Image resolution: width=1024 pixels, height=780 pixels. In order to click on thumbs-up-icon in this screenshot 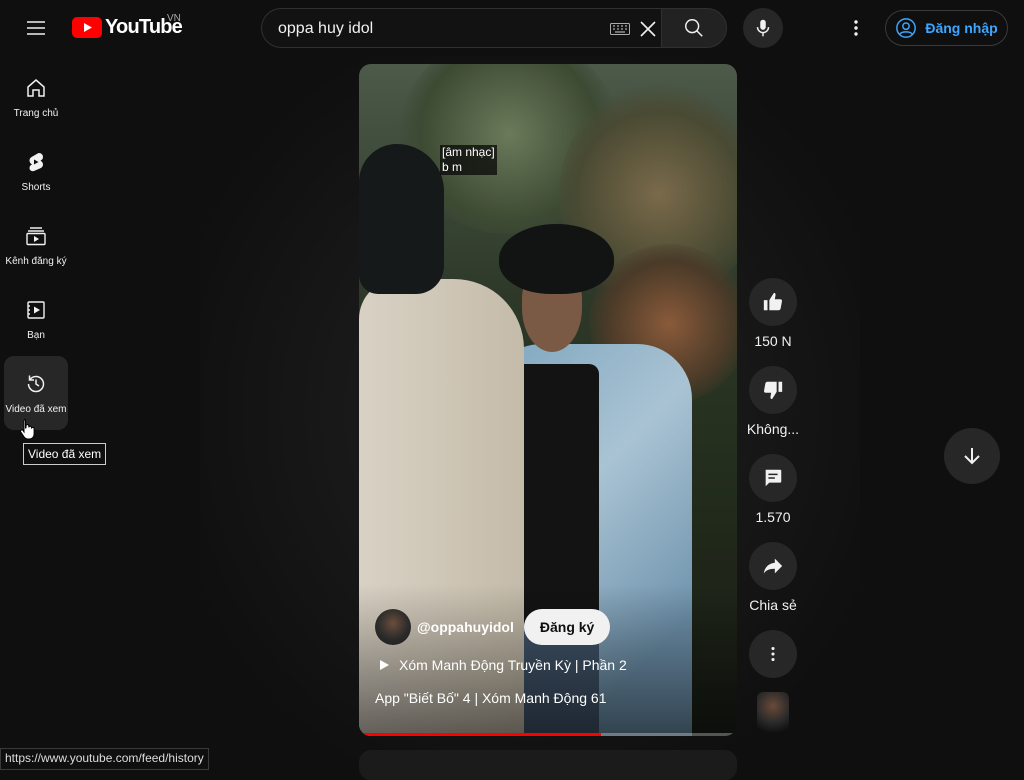, I will do `click(773, 301)`.